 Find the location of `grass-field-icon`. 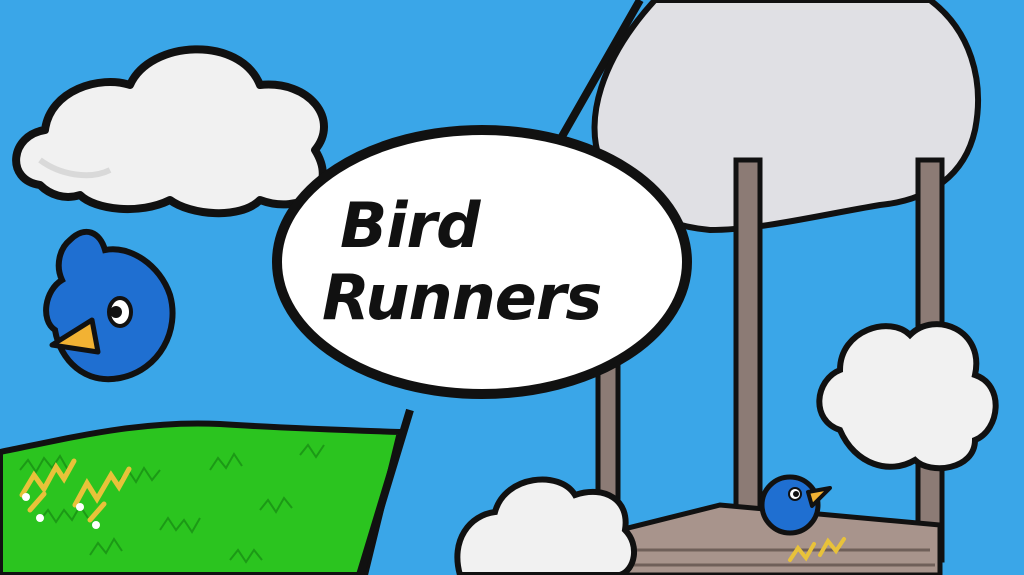

grass-field-icon is located at coordinates (202, 497).